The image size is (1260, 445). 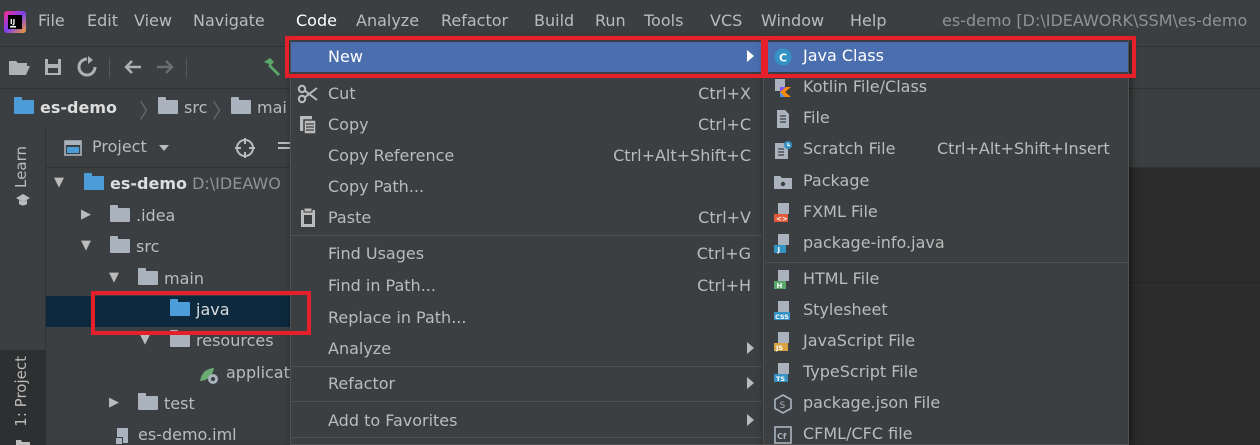 I want to click on menu-item-find-usages: Find Usages Ctrl+G, so click(x=527, y=254).